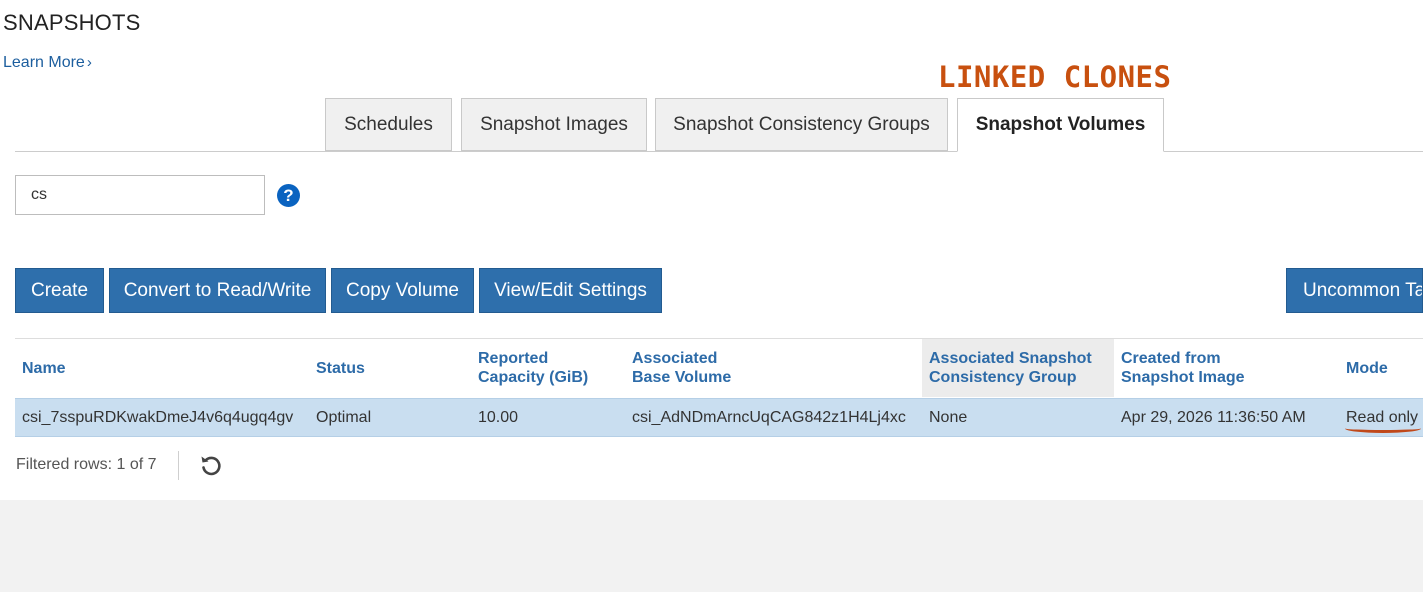 This screenshot has height=592, width=1423. What do you see at coordinates (498, 417) in the screenshot?
I see `cell-capacity: 10.00` at bounding box center [498, 417].